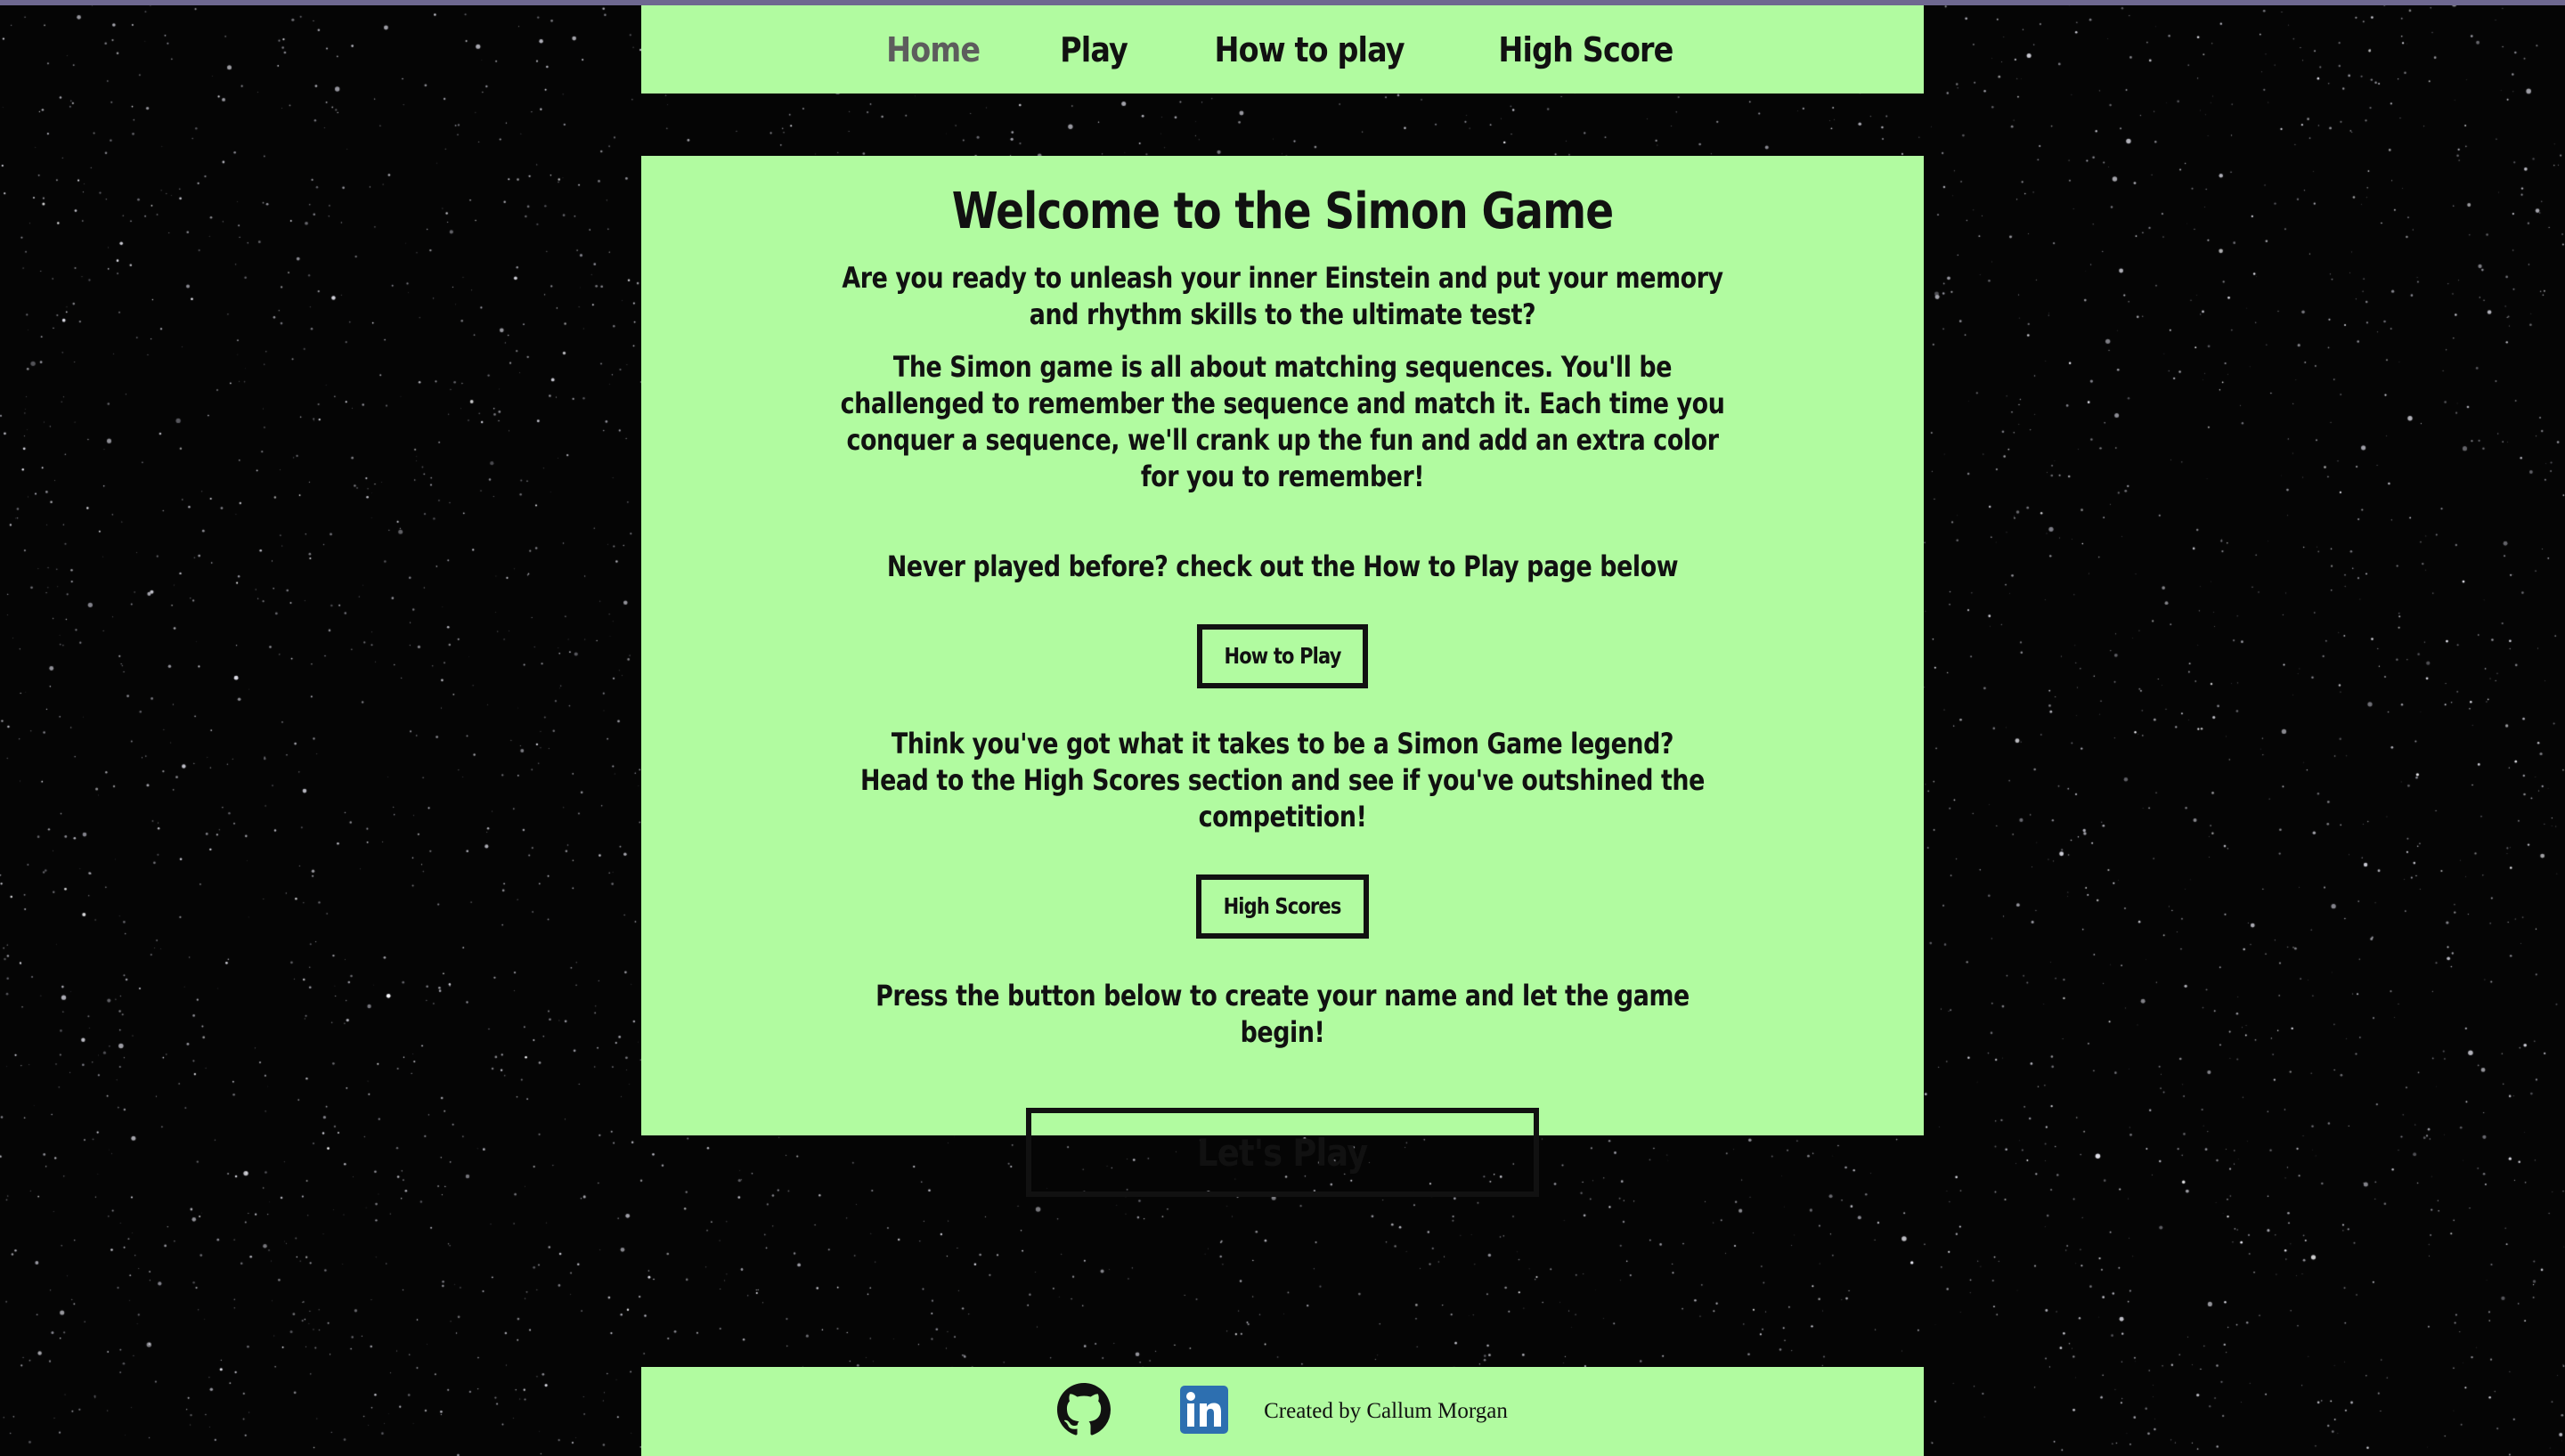 This screenshot has width=2565, height=1456. I want to click on footer: Created by Callum Morgan, so click(1282, 1411).